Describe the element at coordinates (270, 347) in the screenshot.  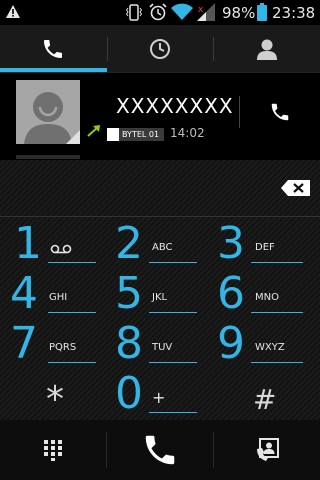
I see `key-letters: WXYZ` at that location.